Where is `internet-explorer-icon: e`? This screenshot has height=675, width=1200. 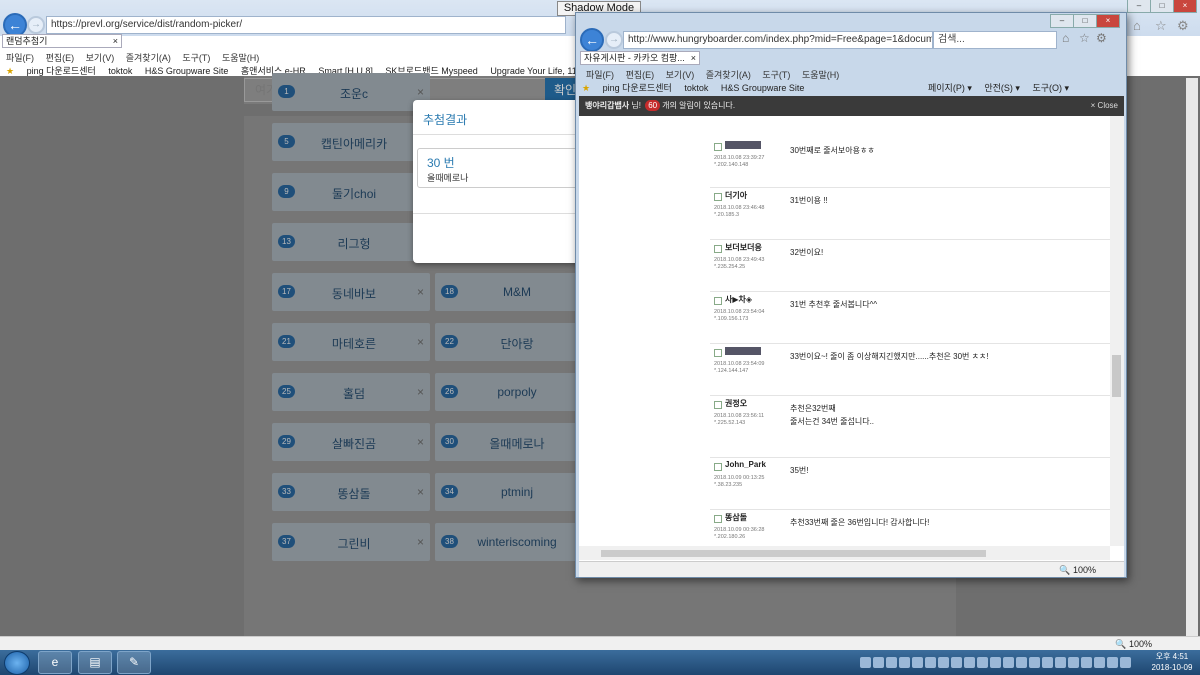 internet-explorer-icon: e is located at coordinates (55, 662).